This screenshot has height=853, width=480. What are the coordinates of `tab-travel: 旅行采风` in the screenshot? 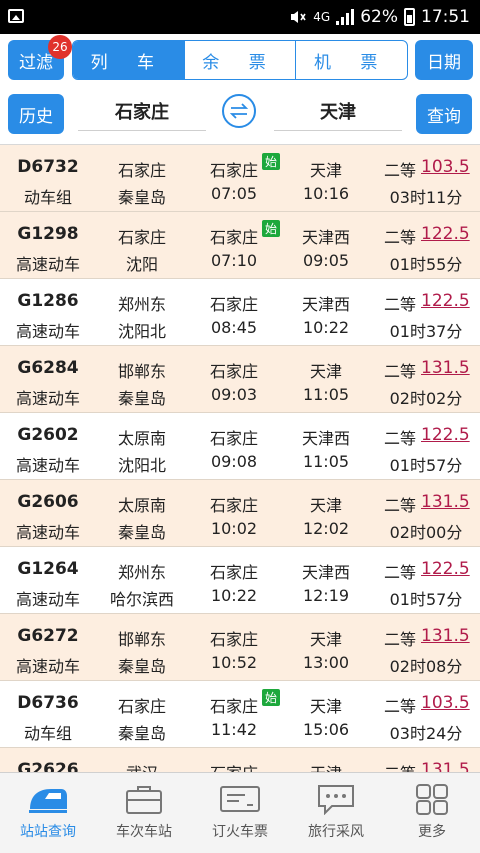 It's located at (336, 813).